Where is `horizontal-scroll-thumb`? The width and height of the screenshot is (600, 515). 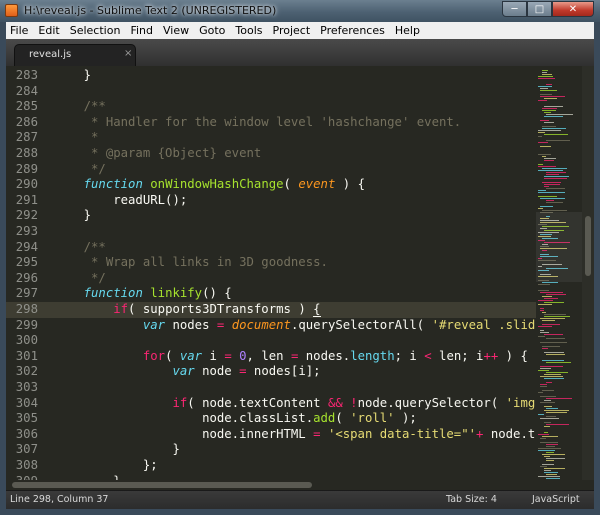 horizontal-scroll-thumb is located at coordinates (162, 485).